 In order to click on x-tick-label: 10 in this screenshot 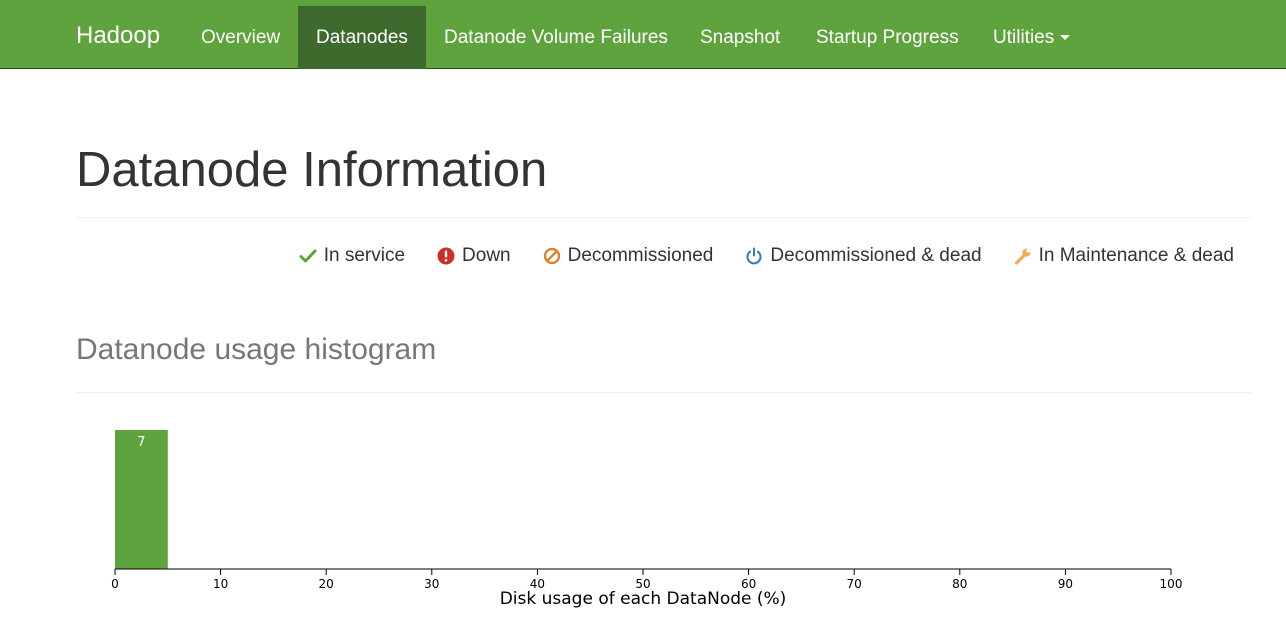, I will do `click(220, 584)`.